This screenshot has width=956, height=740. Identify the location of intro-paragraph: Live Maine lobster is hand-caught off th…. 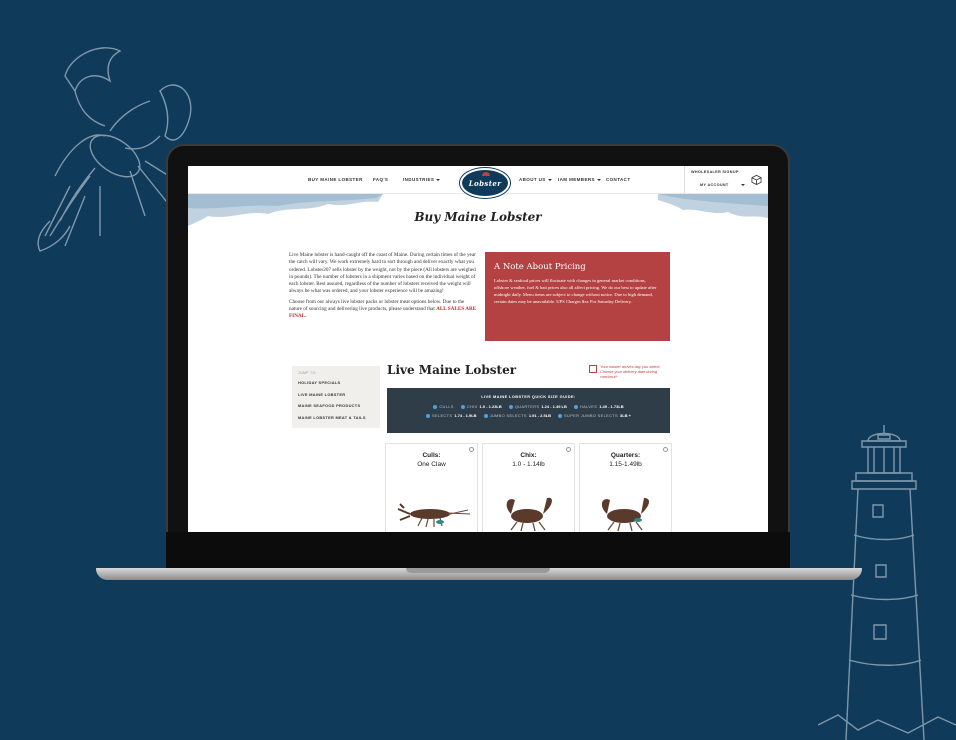
(382, 273).